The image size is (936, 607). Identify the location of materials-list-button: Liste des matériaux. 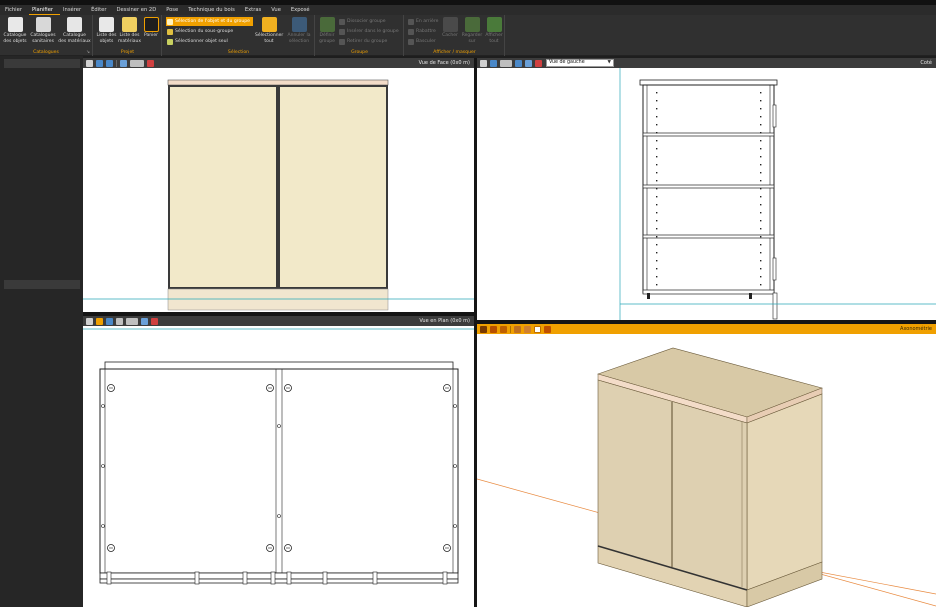
(129, 30).